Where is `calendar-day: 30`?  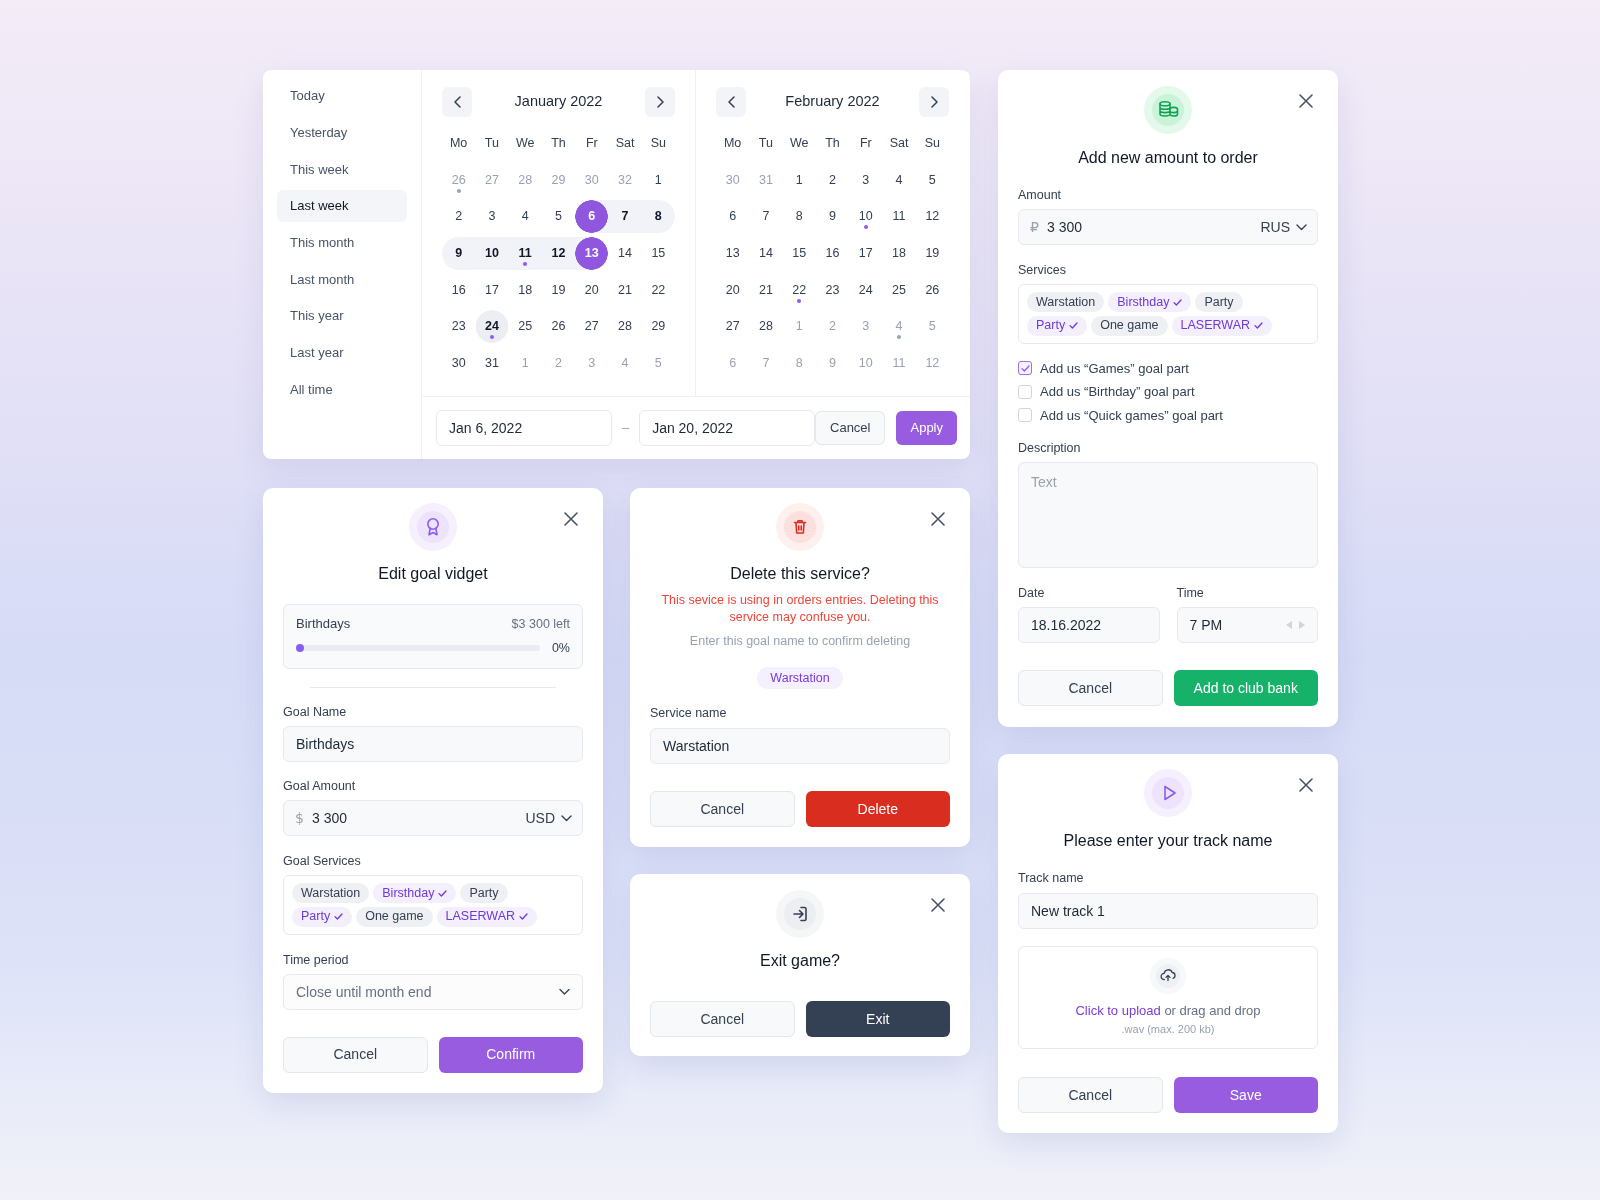 calendar-day: 30 is located at coordinates (459, 363).